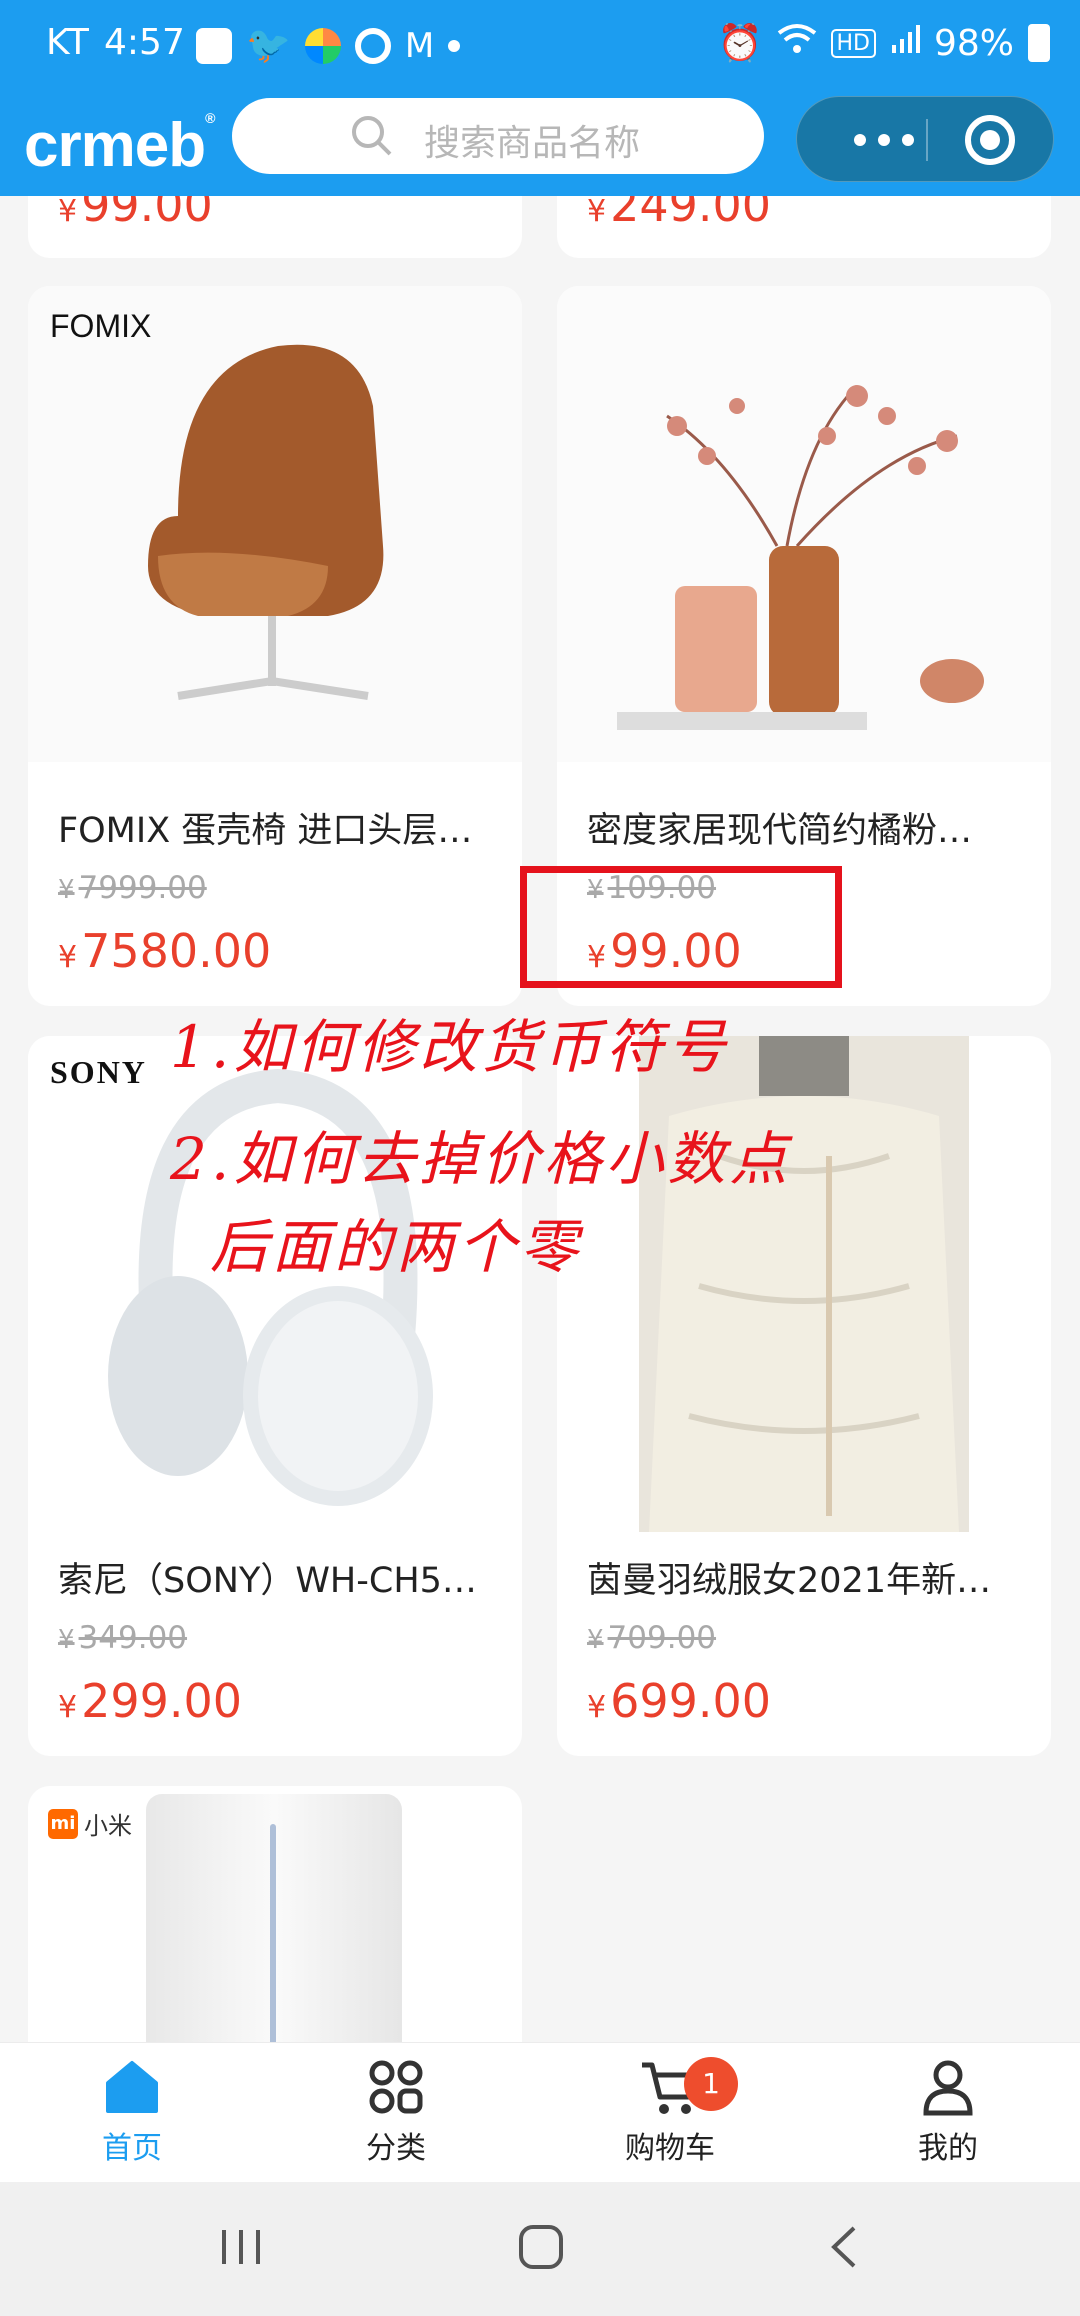  I want to click on home-icon, so click(132, 2087).